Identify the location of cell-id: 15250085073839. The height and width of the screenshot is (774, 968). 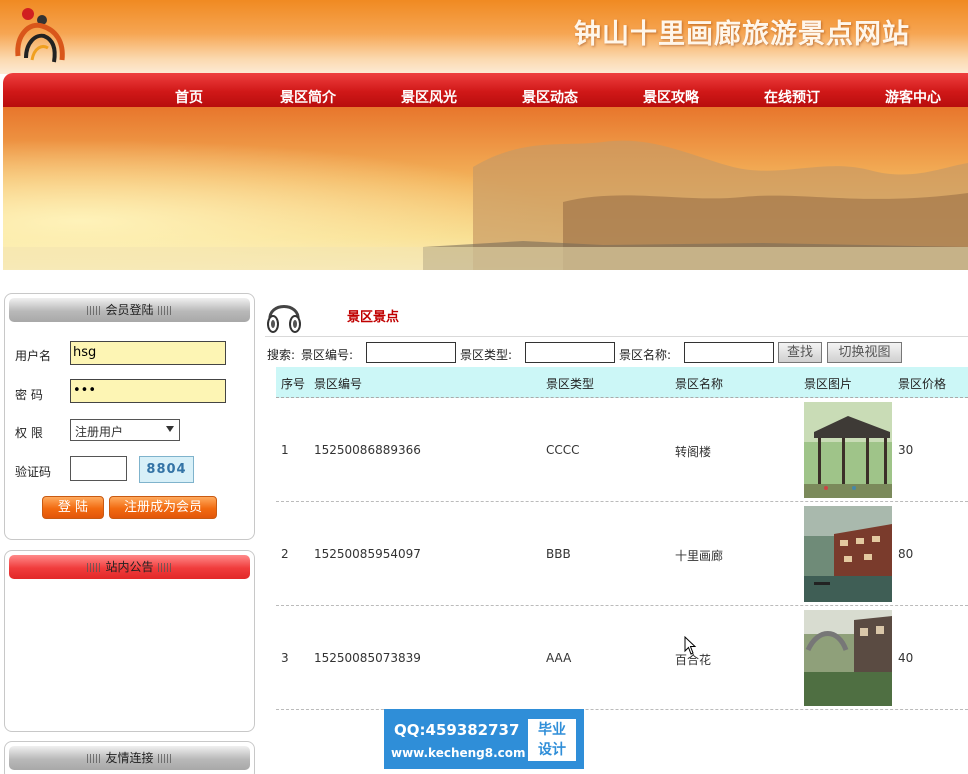
(367, 658).